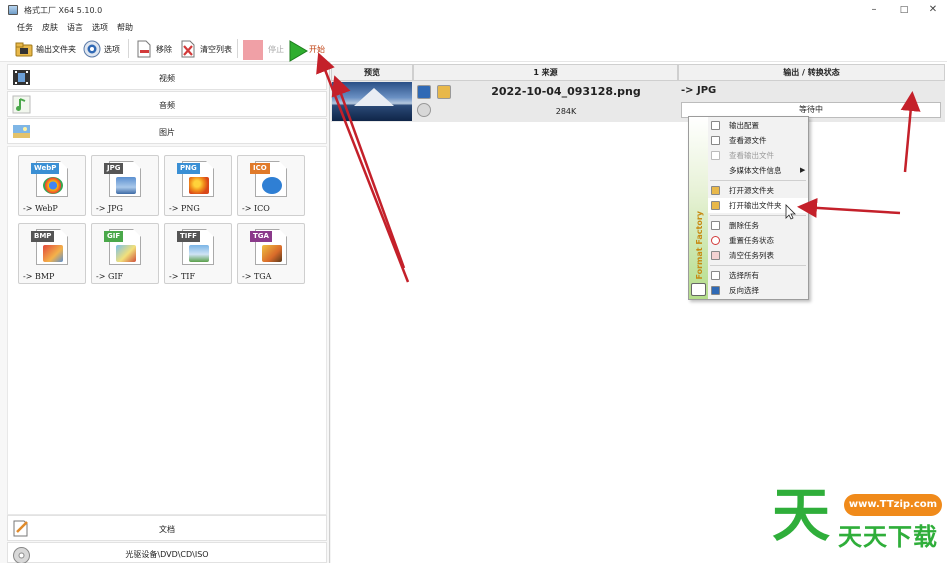 The width and height of the screenshot is (947, 563). I want to click on reset-icon, so click(715, 240).